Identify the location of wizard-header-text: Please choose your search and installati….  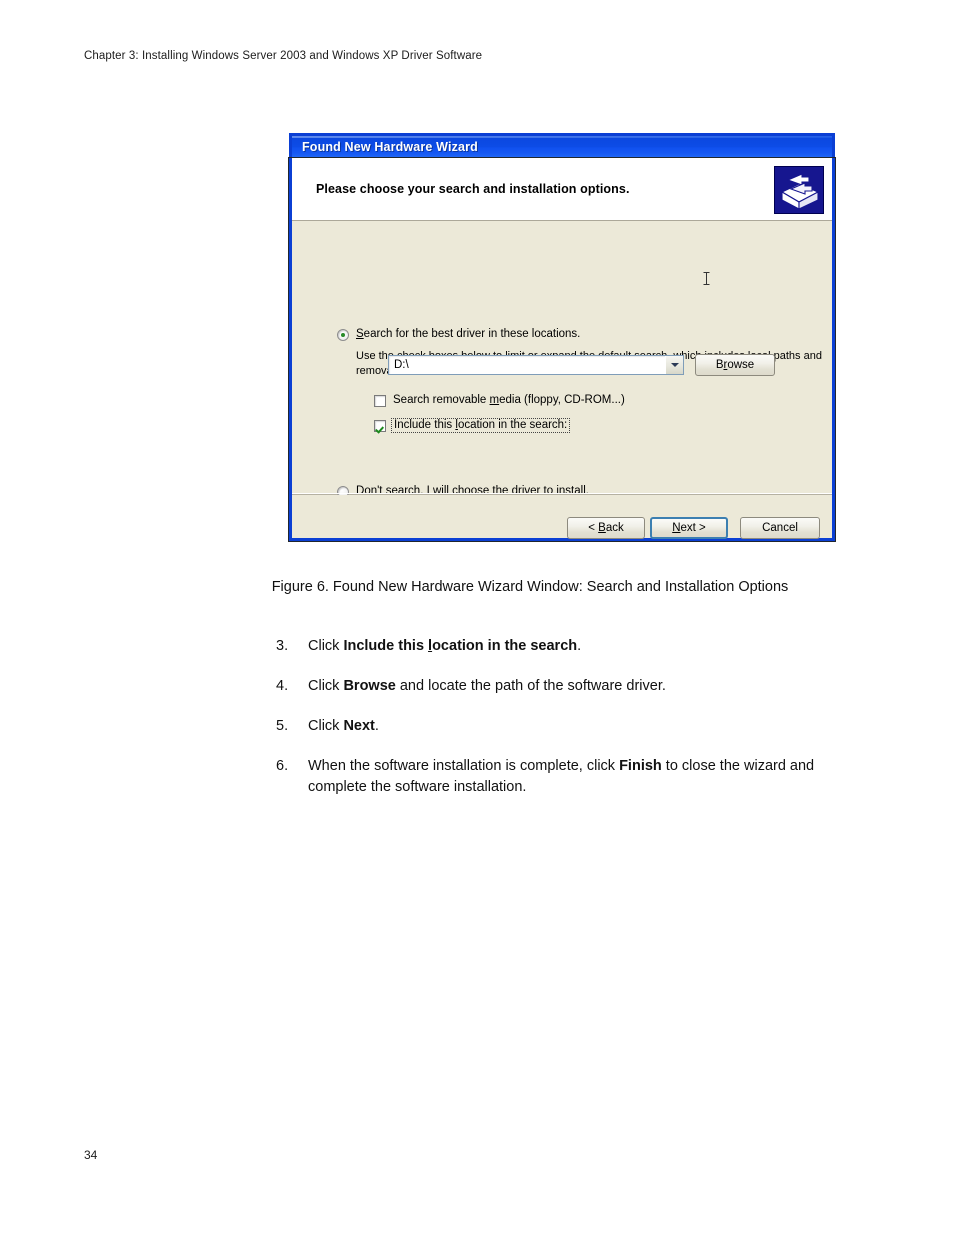
(473, 189).